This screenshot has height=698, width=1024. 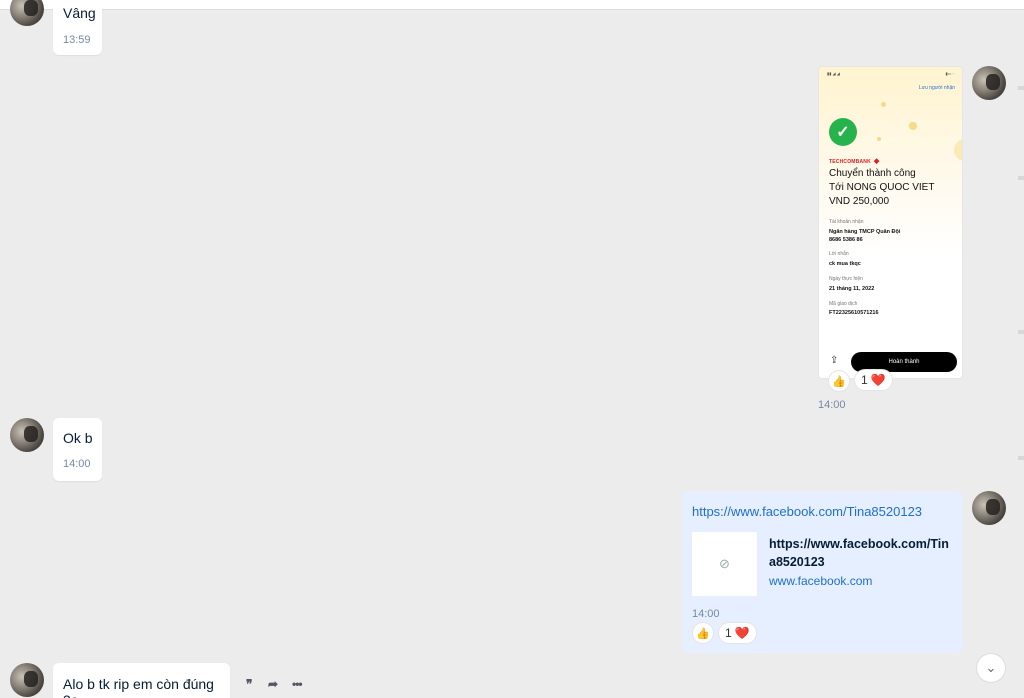 I want to click on success-check-icon: ✓, so click(x=843, y=132).